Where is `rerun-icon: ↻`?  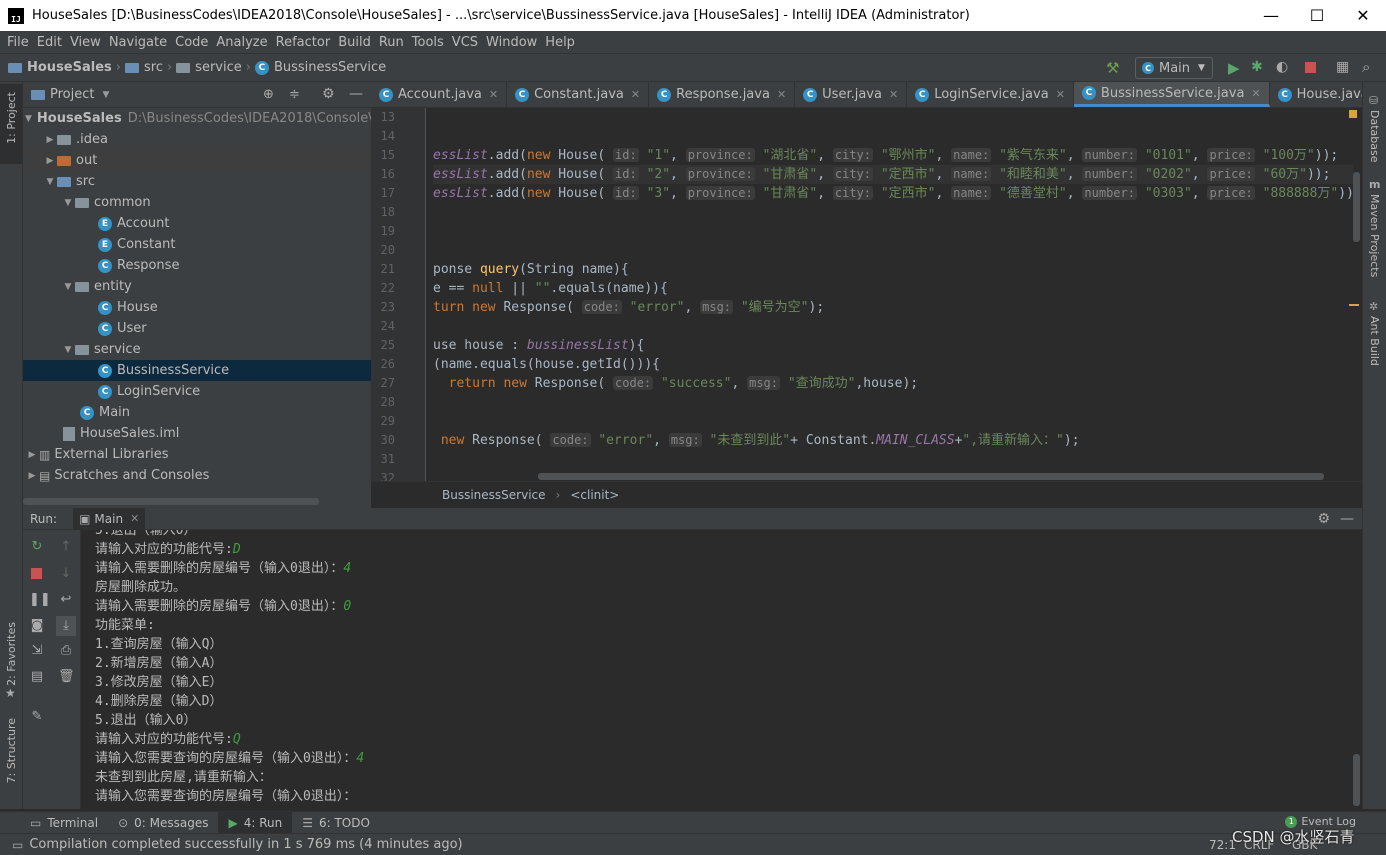 rerun-icon: ↻ is located at coordinates (37, 547).